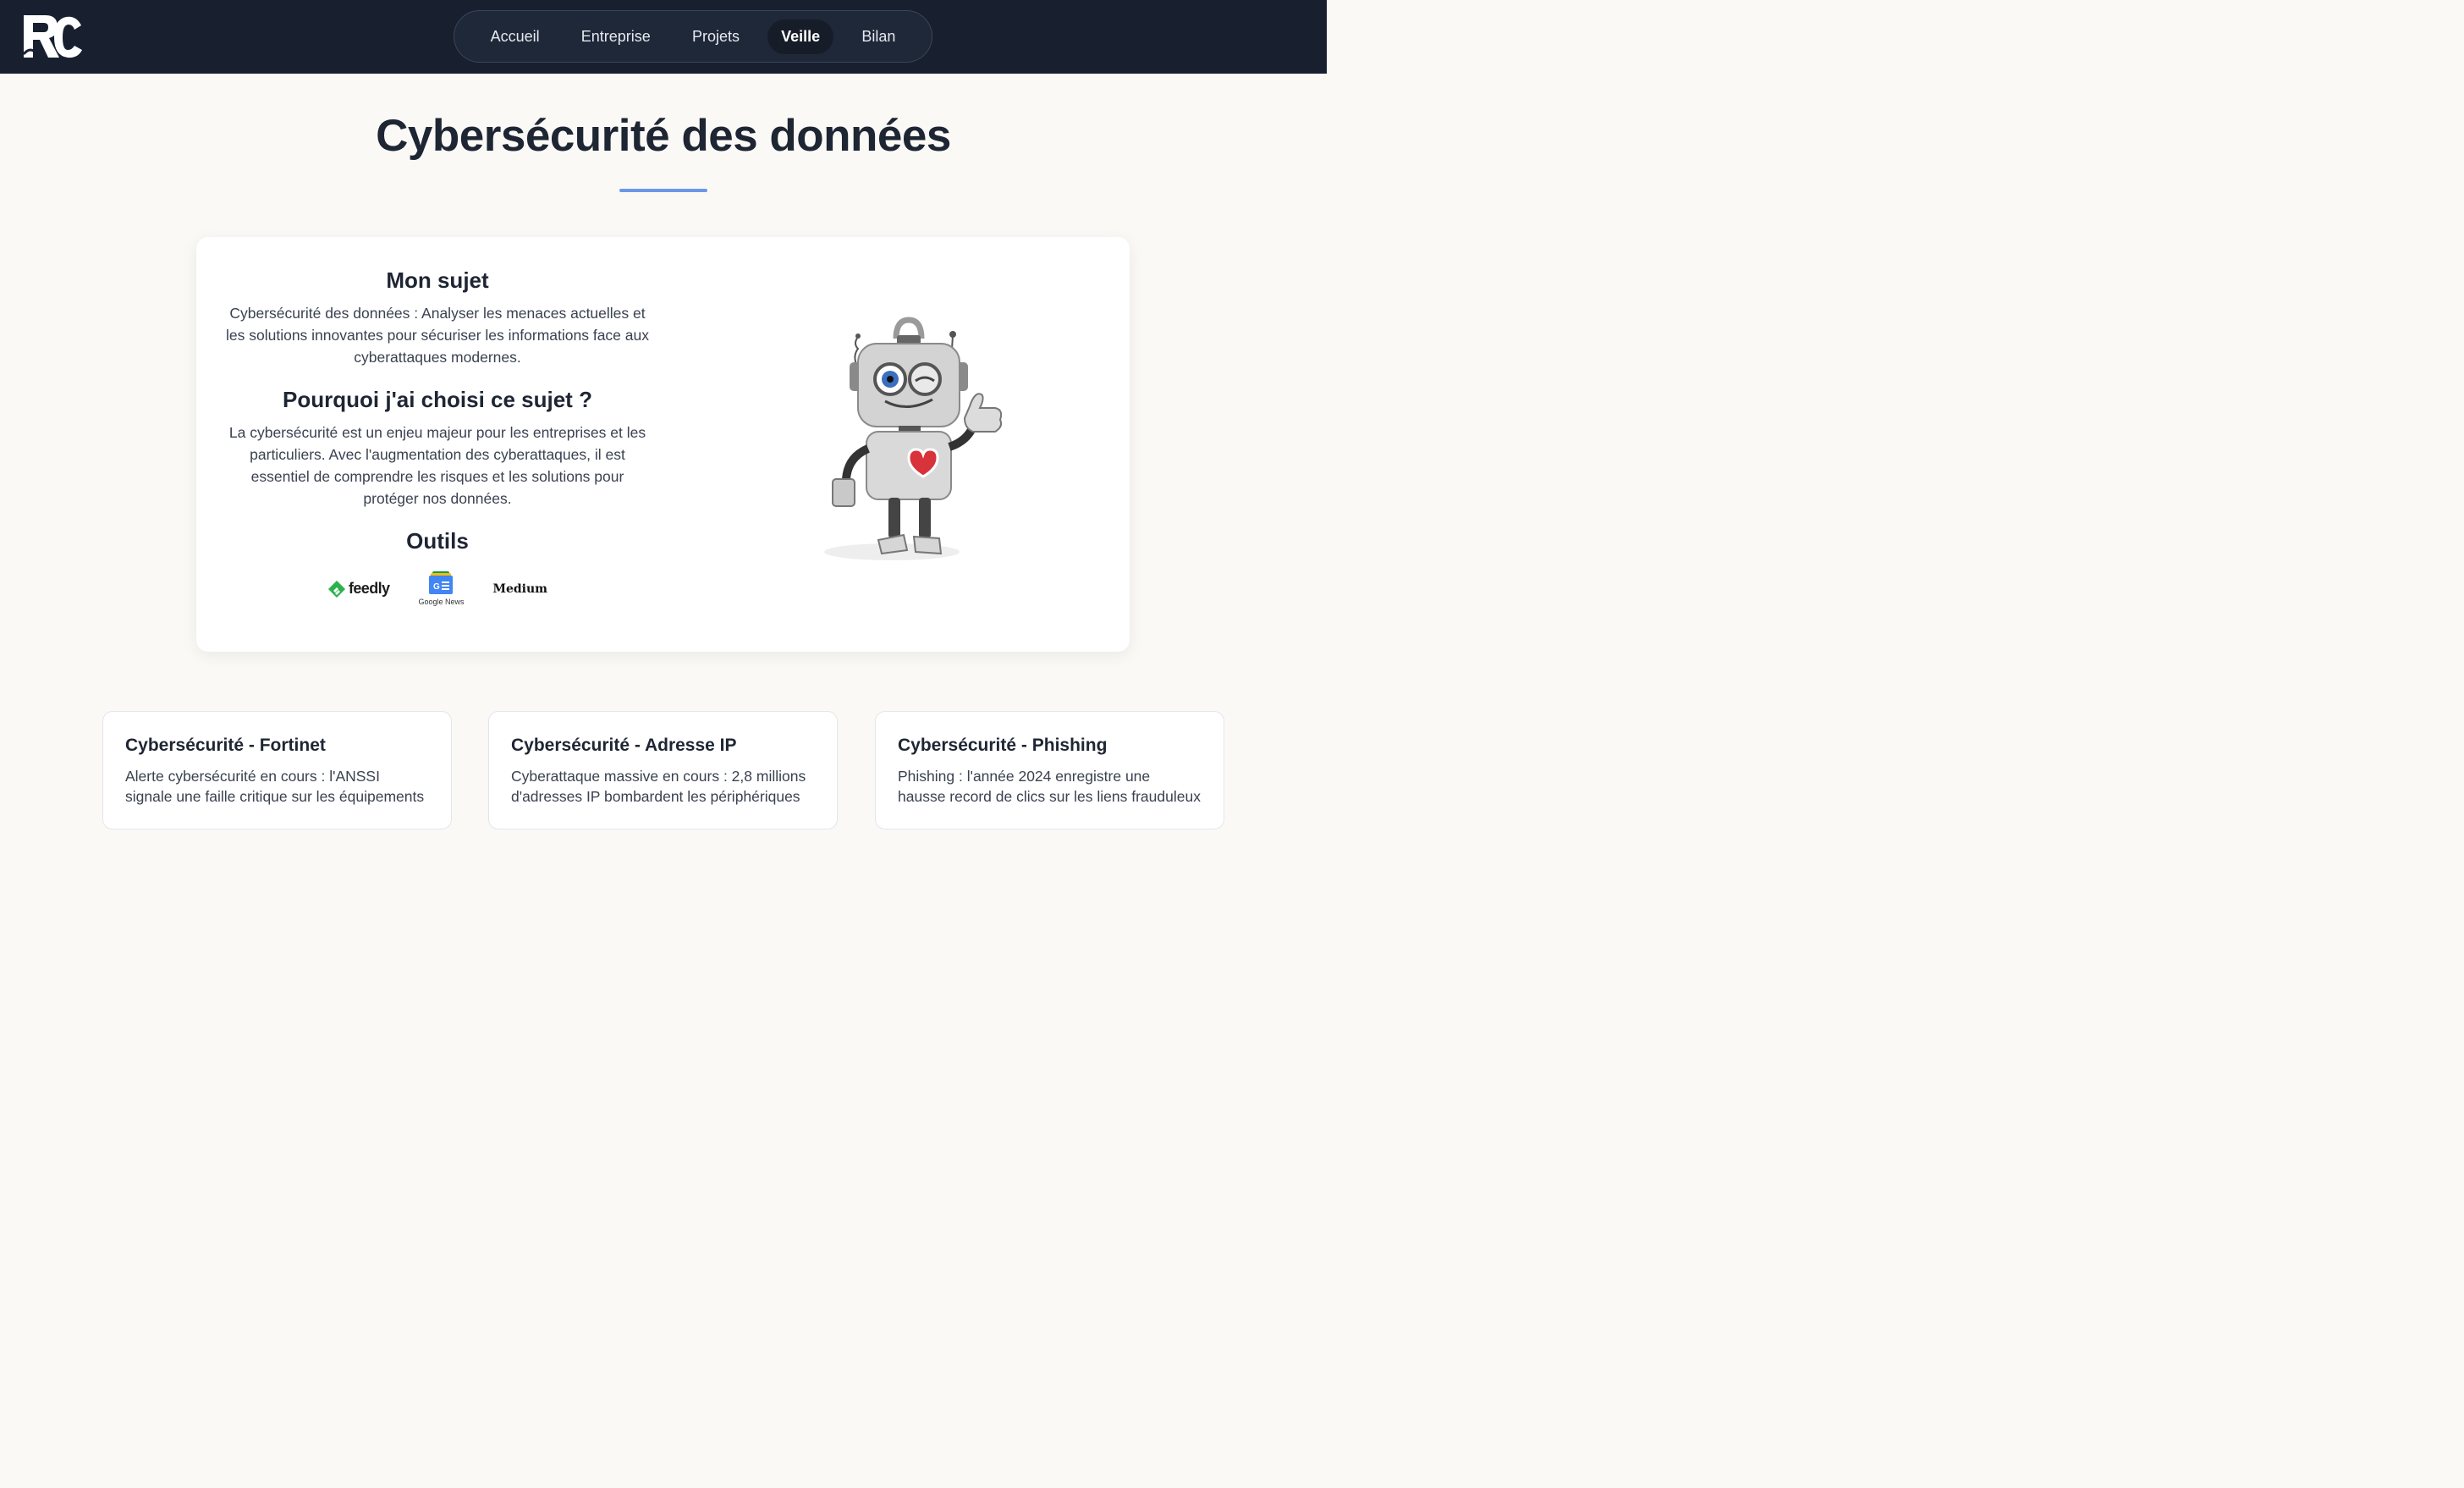  I want to click on feedly-label: feedly, so click(369, 588).